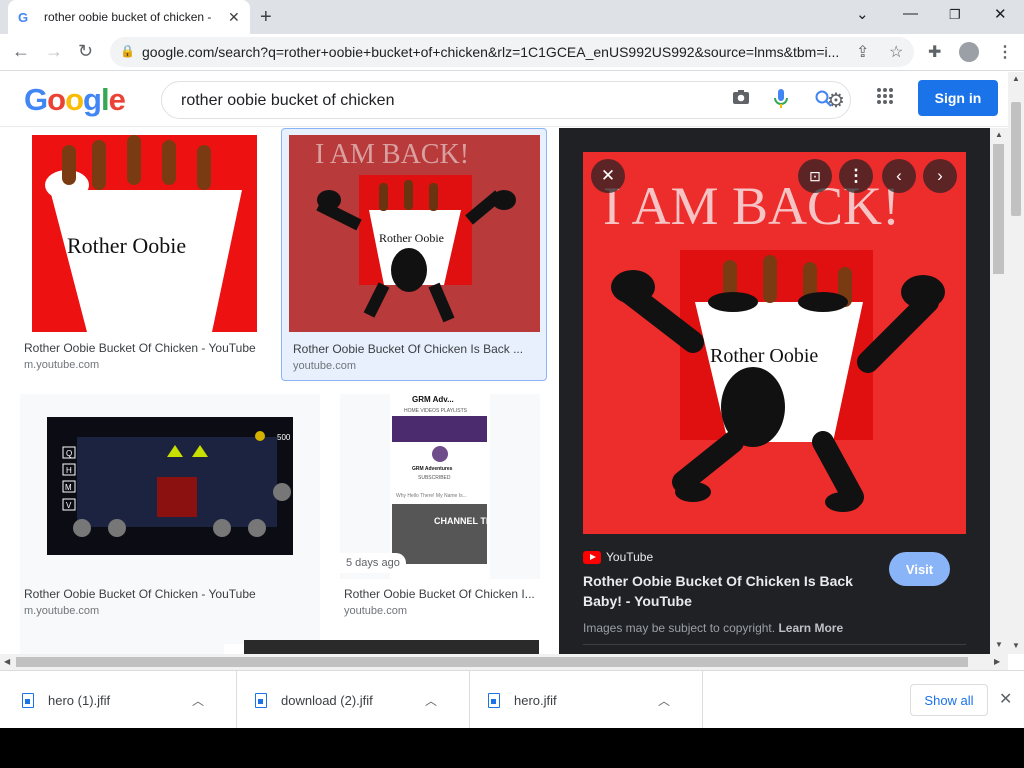 The width and height of the screenshot is (1024, 768). I want to click on logo-letter: l, so click(105, 99).